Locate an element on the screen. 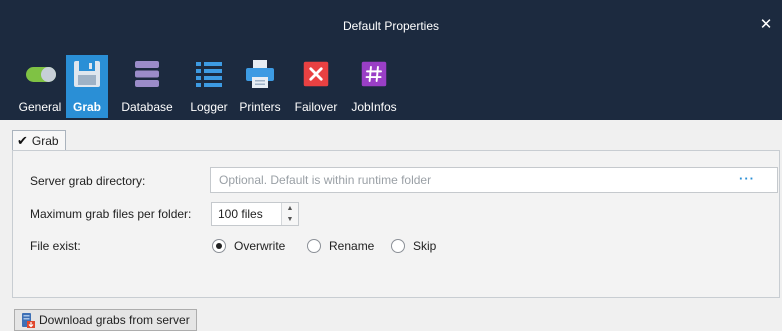 Image resolution: width=782 pixels, height=331 pixels. tab-logger: Logger is located at coordinates (209, 86).